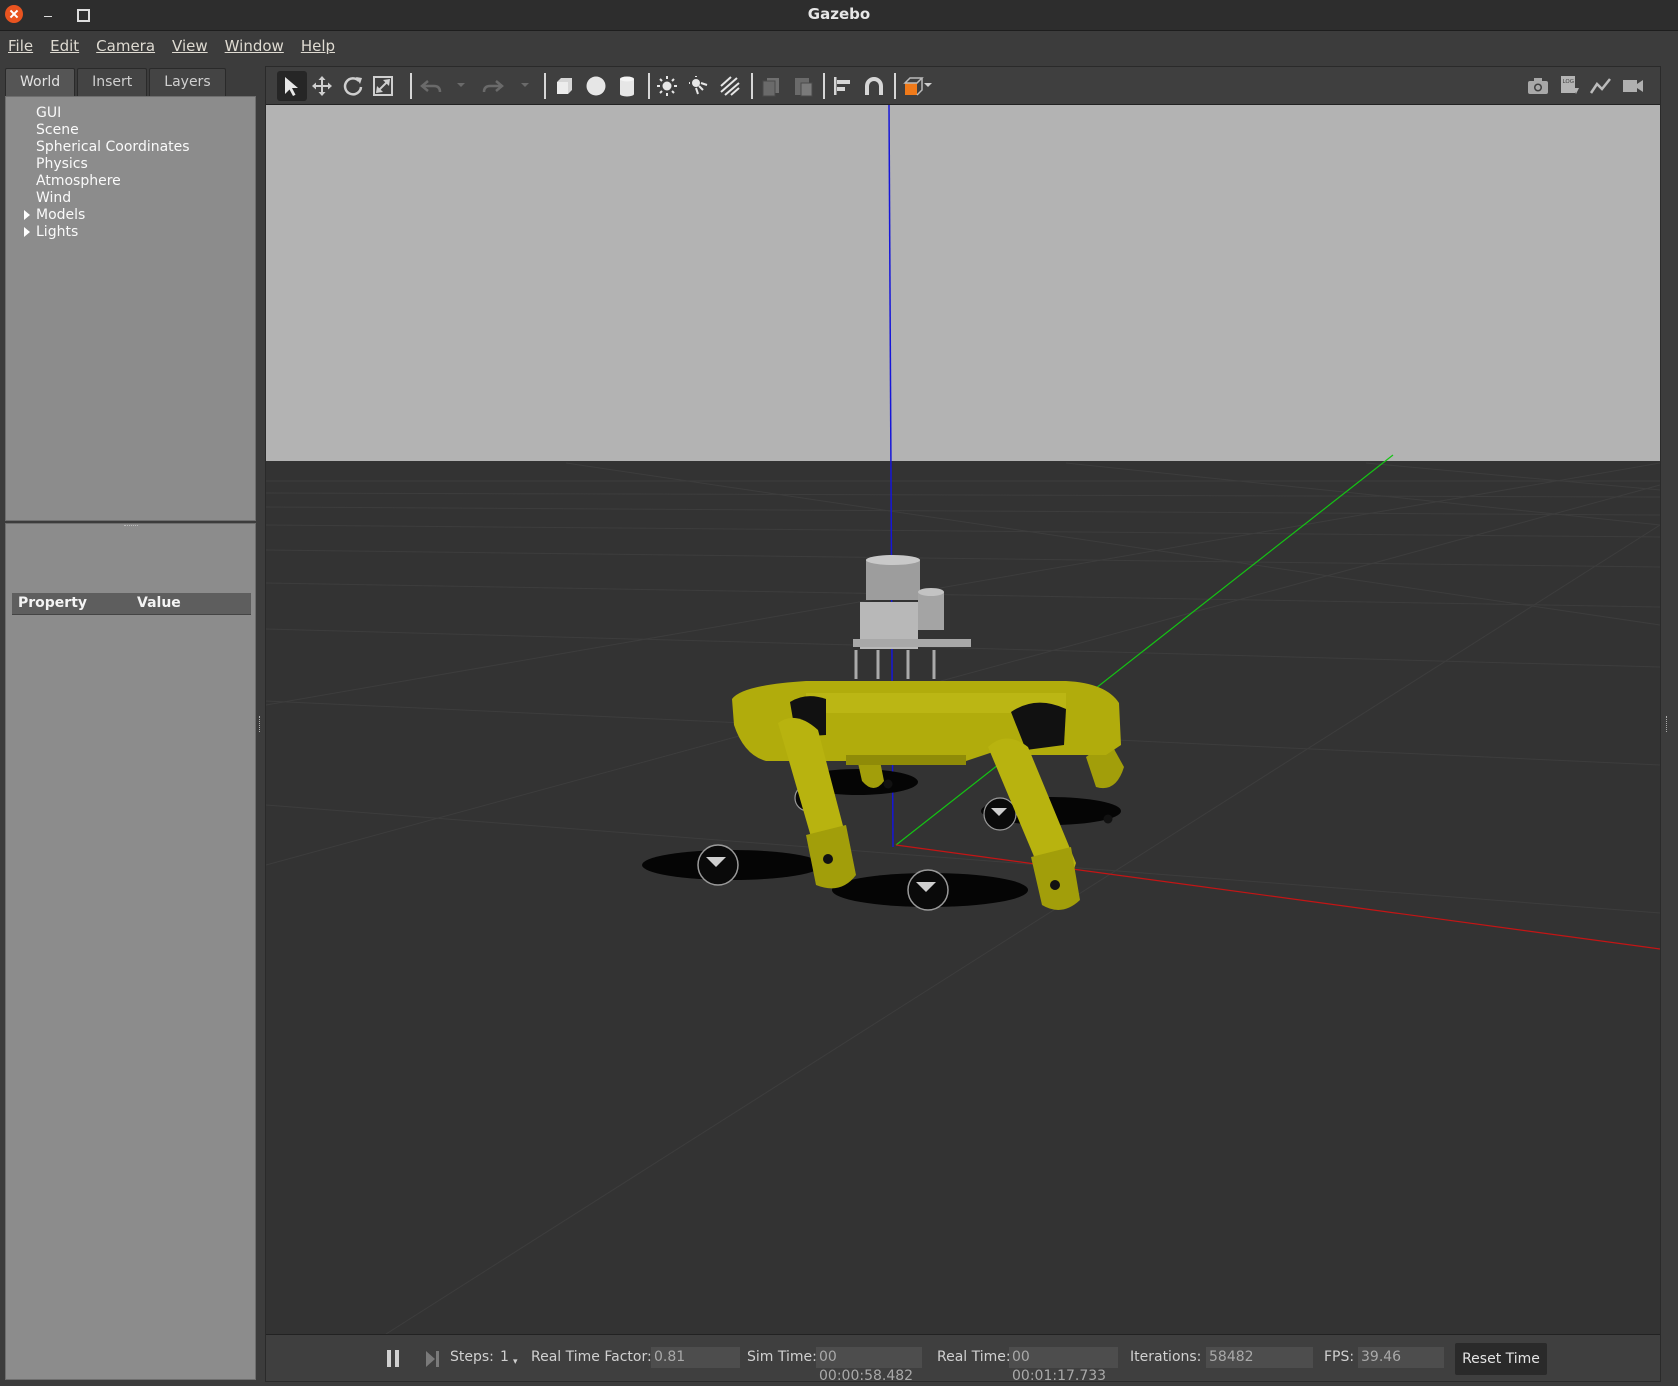  What do you see at coordinates (596, 86) in the screenshot?
I see `sphere-shape-icon` at bounding box center [596, 86].